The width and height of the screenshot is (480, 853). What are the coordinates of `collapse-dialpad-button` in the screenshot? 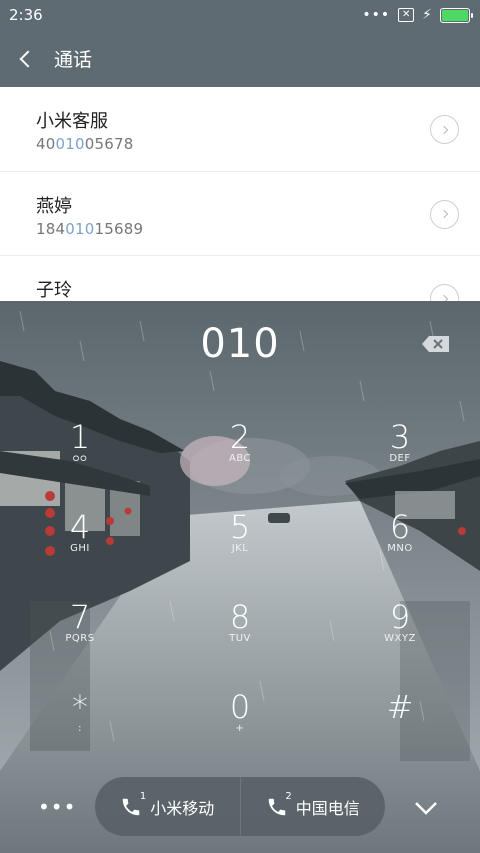 It's located at (426, 808).